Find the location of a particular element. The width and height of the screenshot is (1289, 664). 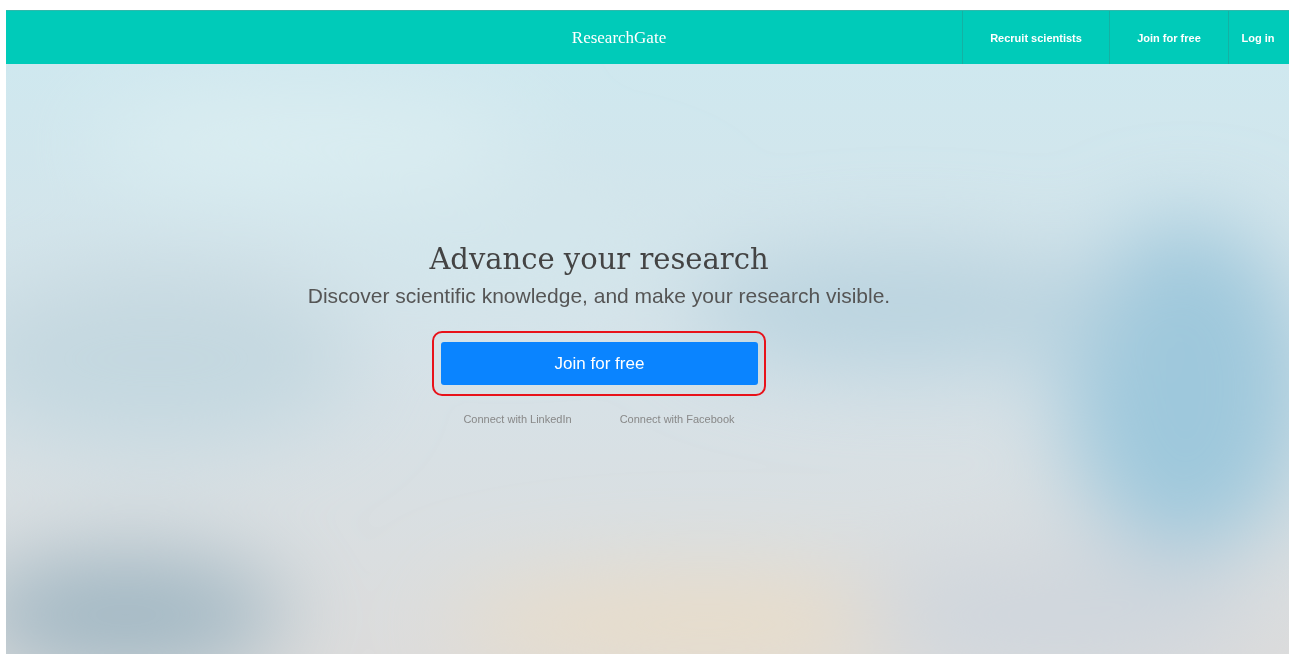

hero-subtitle: Discover scientific knowledge, and make your research visible. is located at coordinates (599, 296).